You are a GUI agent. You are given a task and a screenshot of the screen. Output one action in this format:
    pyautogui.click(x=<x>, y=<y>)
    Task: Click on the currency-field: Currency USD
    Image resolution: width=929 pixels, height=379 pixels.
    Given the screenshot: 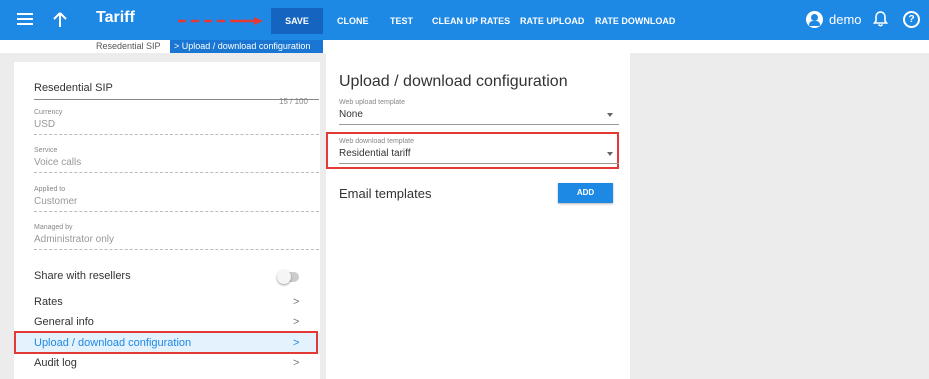 What is the action you would take?
    pyautogui.click(x=176, y=122)
    